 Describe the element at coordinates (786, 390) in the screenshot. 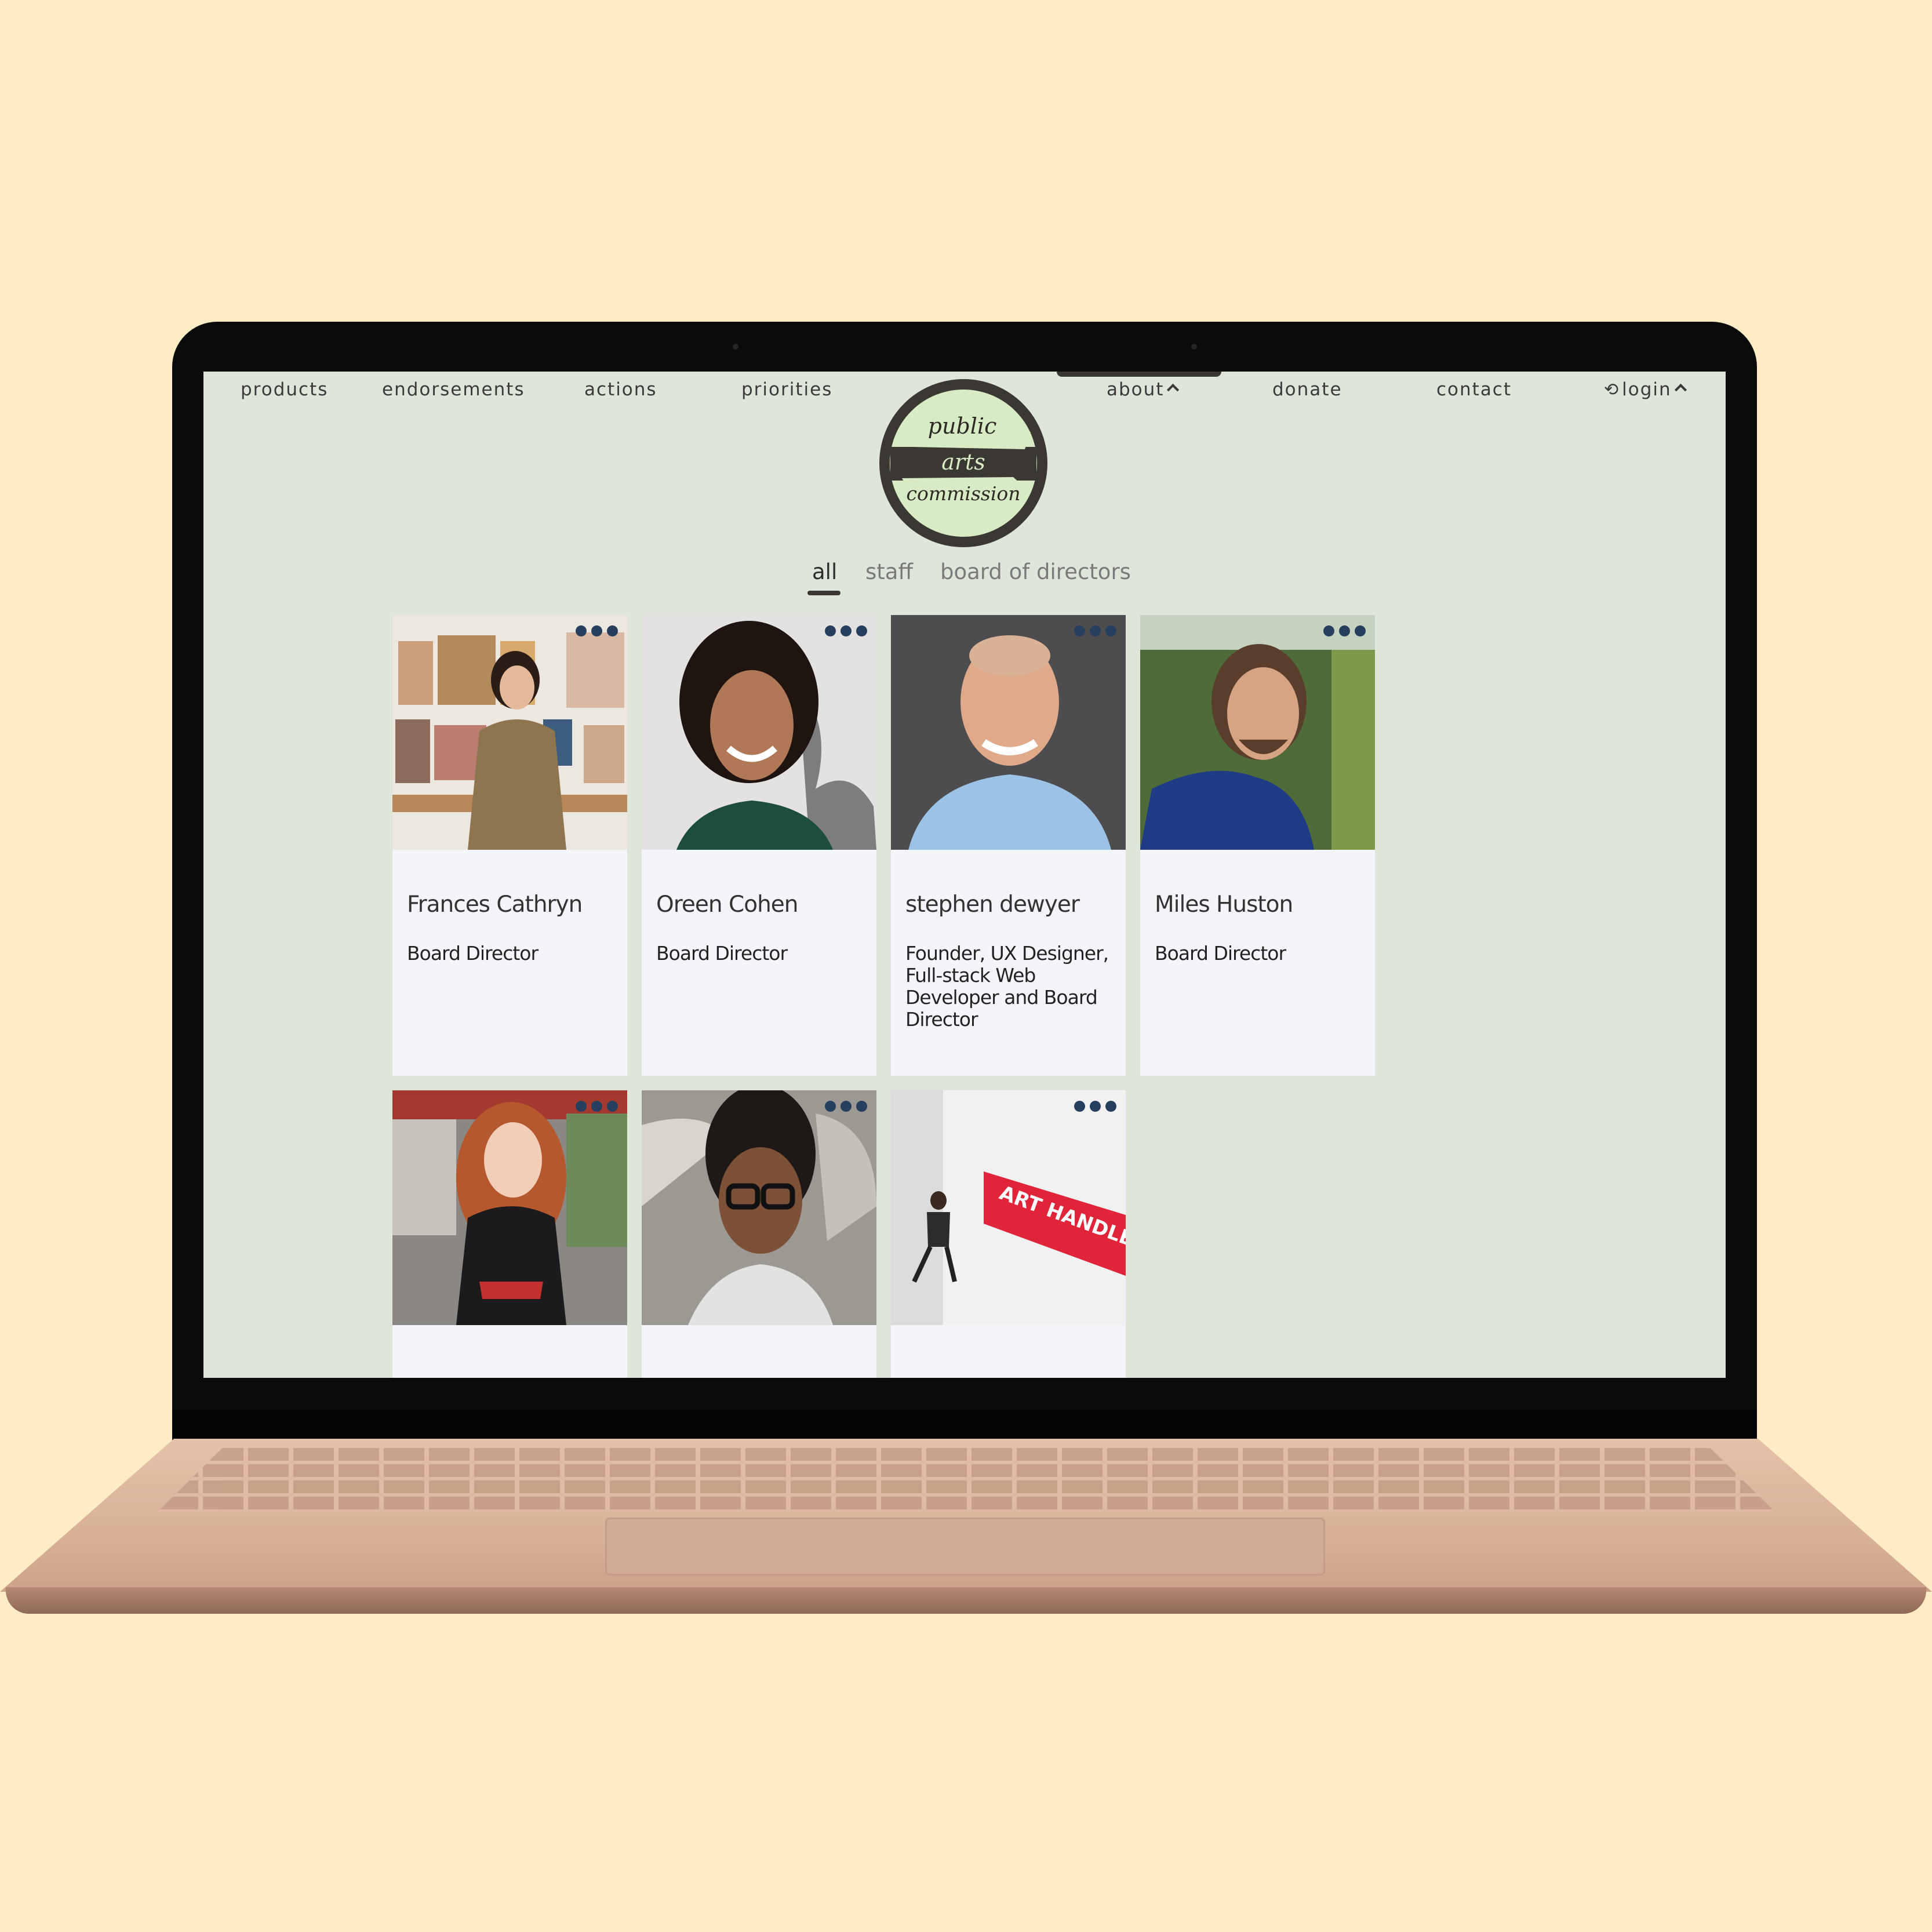

I see `nav-priorities: priorities` at that location.